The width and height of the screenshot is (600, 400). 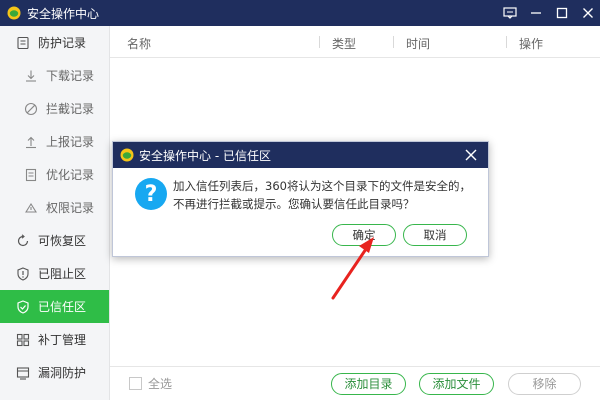 What do you see at coordinates (31, 175) in the screenshot?
I see `document-icon` at bounding box center [31, 175].